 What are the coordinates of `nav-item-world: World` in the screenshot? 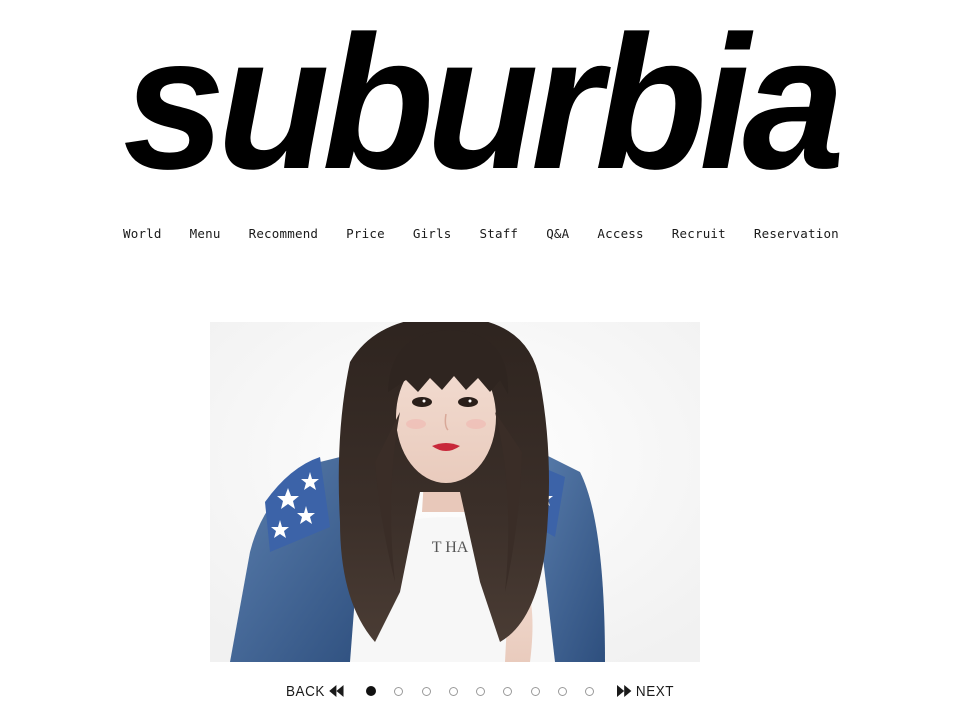 It's located at (142, 233).